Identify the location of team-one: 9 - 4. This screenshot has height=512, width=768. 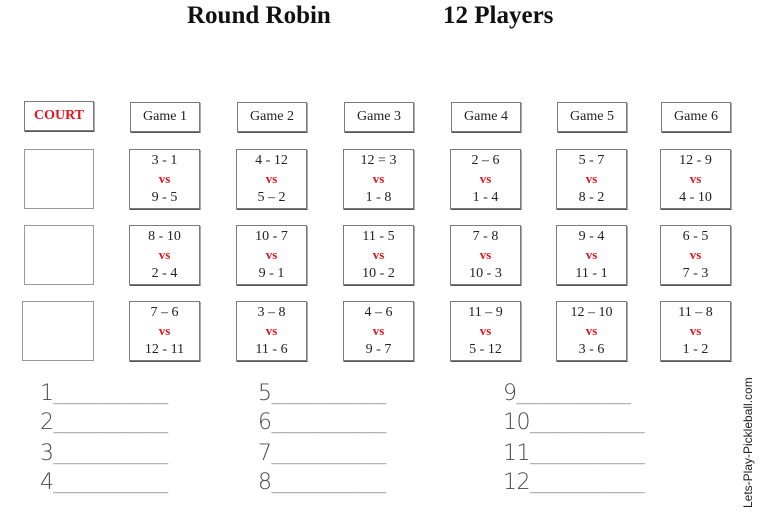
(591, 236).